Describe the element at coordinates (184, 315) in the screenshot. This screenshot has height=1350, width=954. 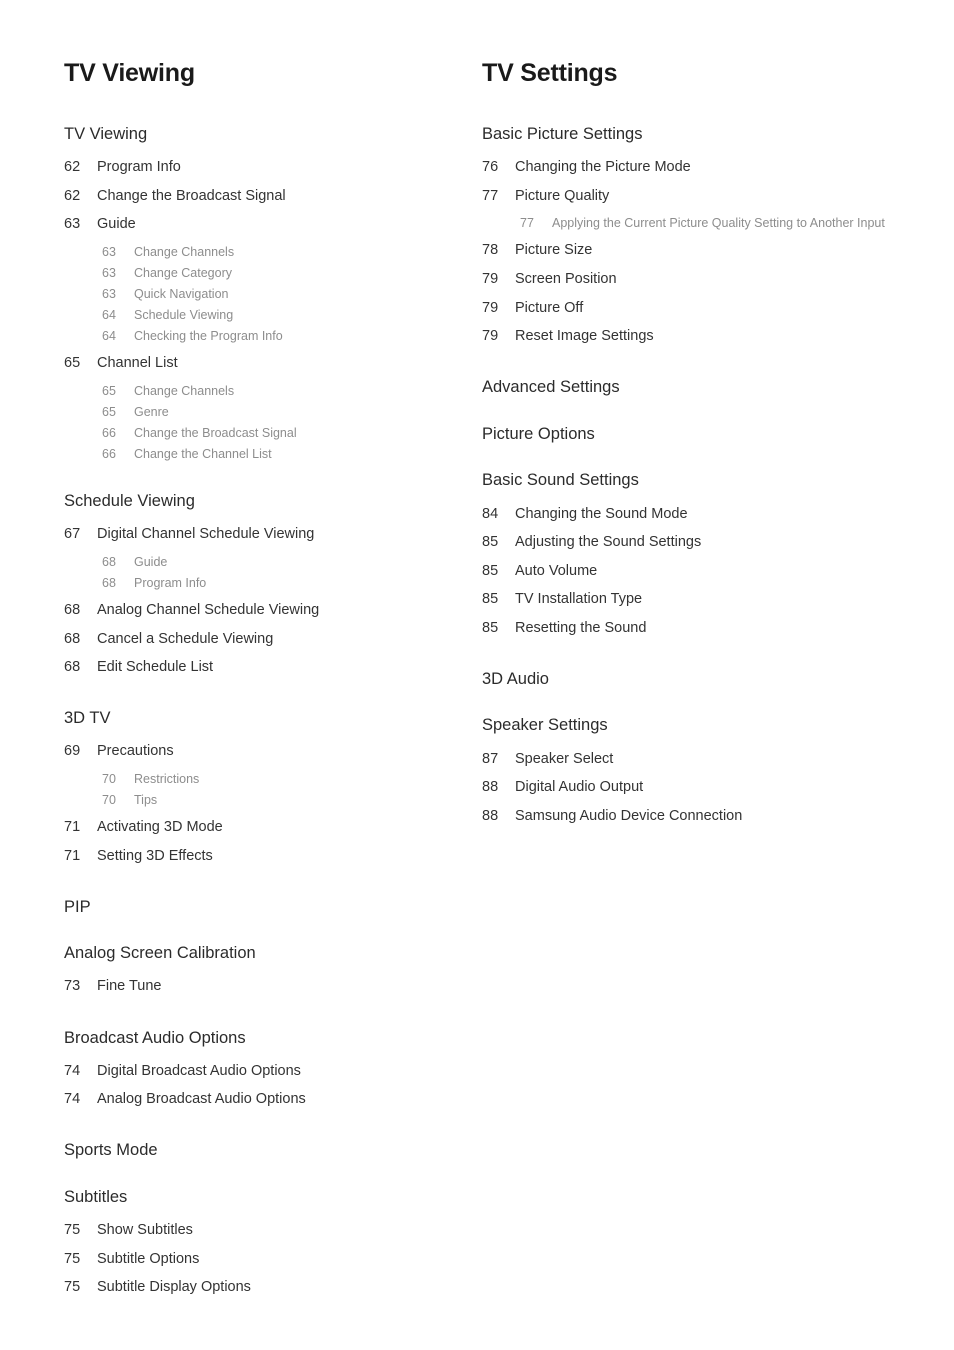
I see `toc-subentry-label: Schedule Viewing` at that location.